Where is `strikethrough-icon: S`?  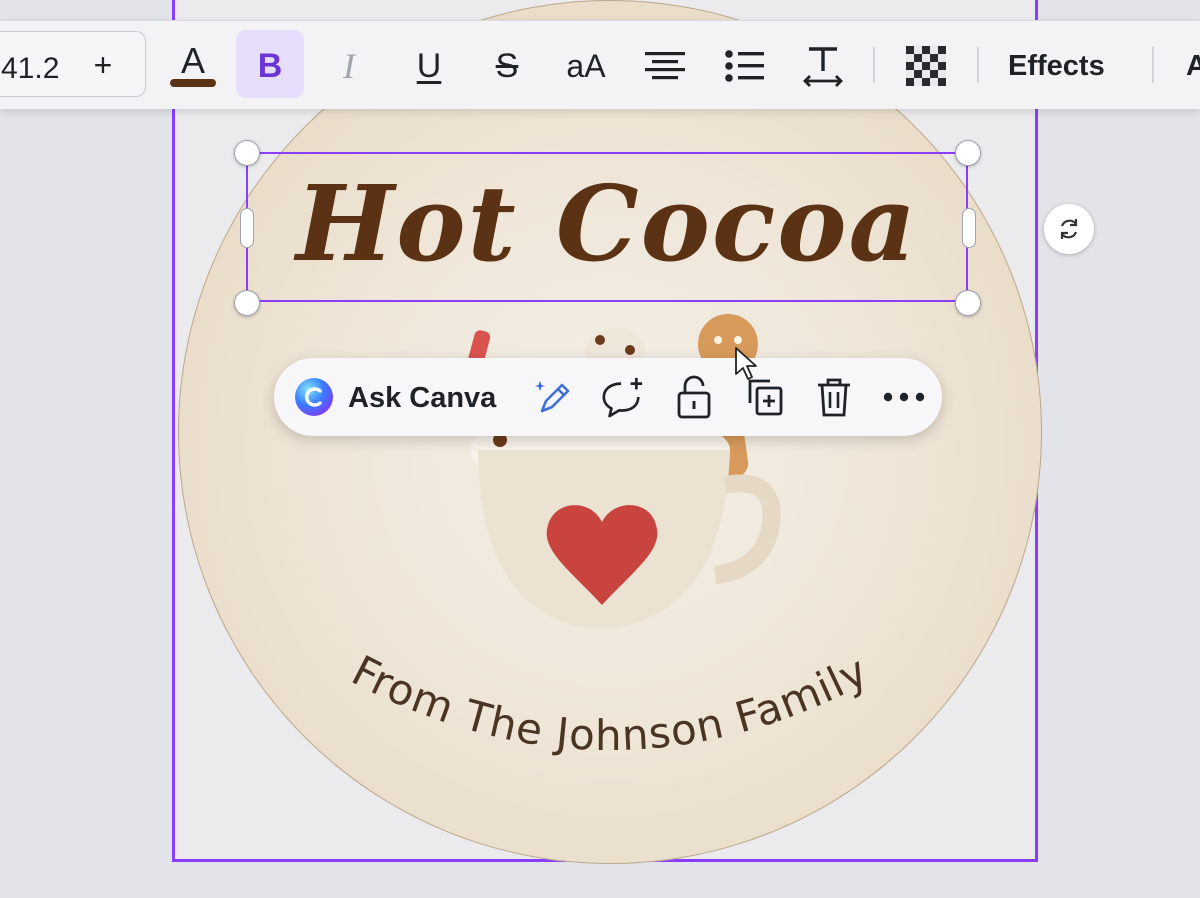 strikethrough-icon: S is located at coordinates (507, 65).